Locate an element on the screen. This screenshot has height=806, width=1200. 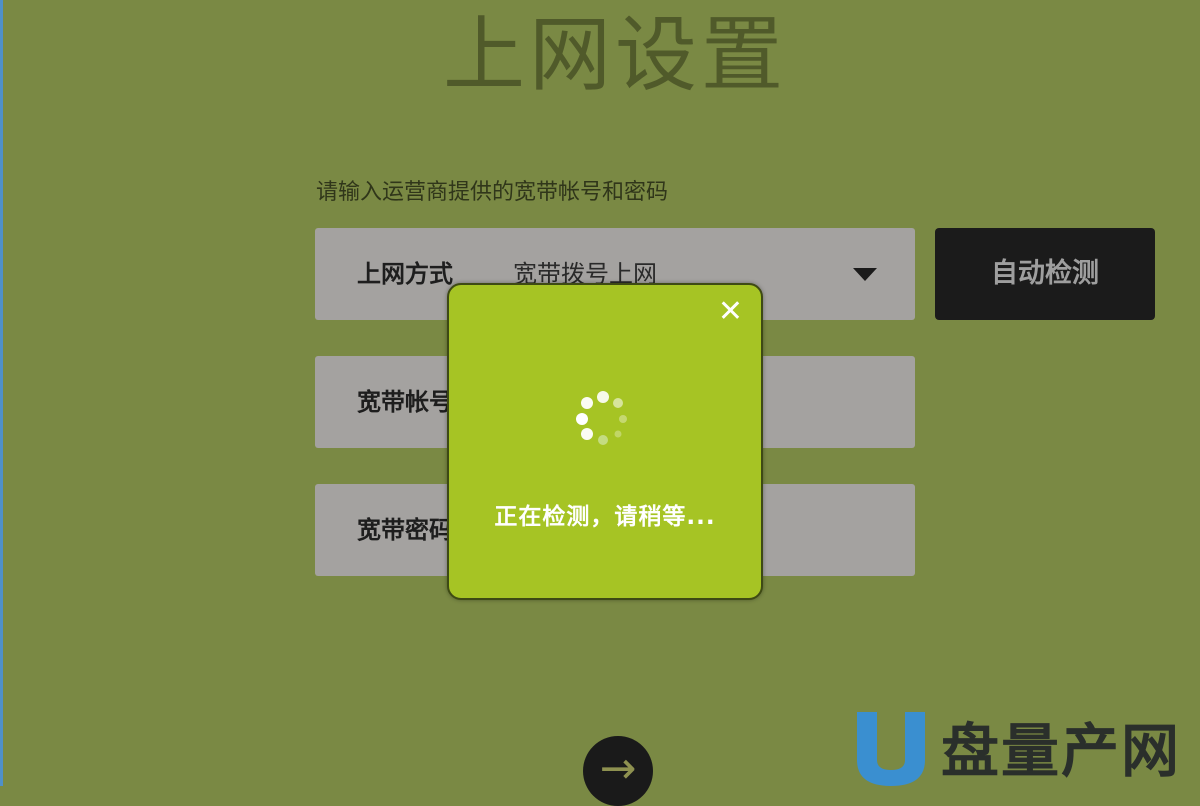
password-label: 宽带密码 is located at coordinates (405, 530).